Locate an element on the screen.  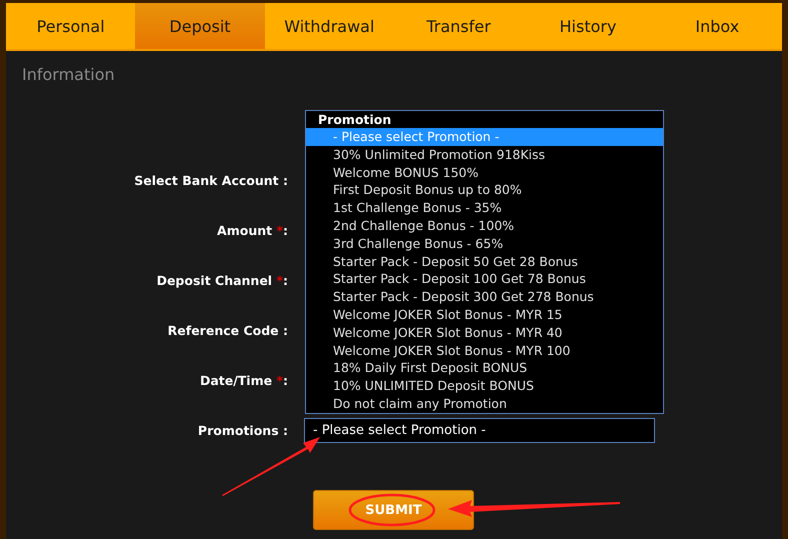
dropdown-option: Welcome JOKER Slot Bonus - MYR 100 is located at coordinates (484, 351).